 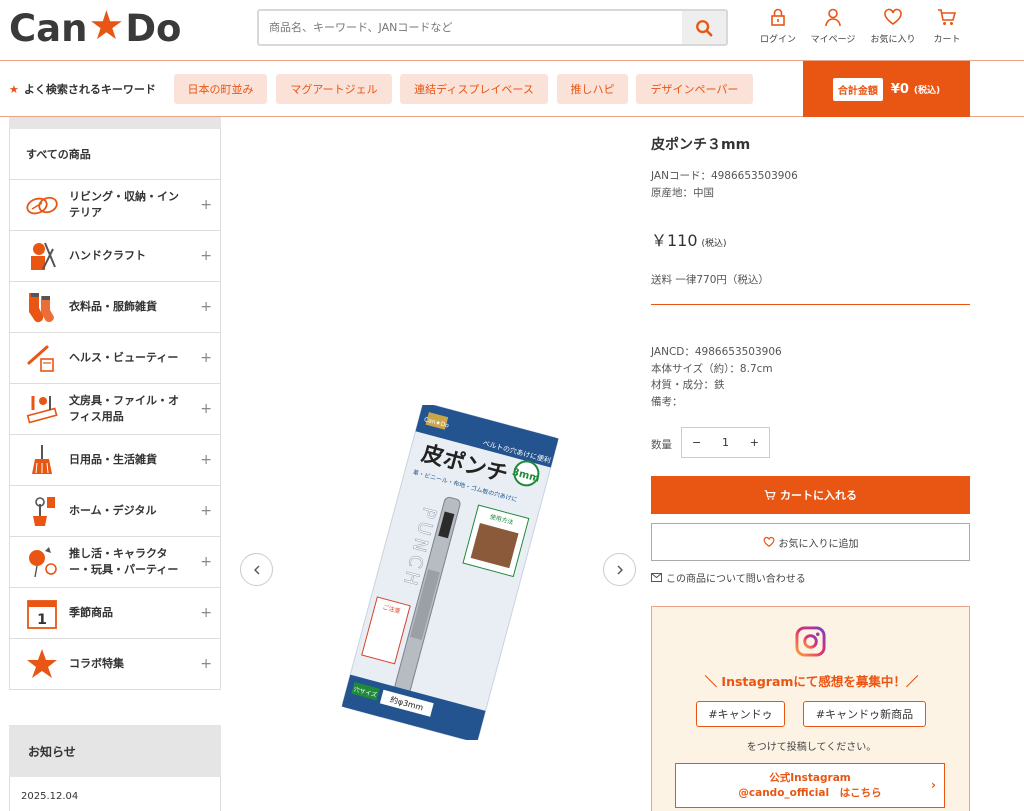 I want to click on keyword-title: ★ よく検索されるキーワード, so click(x=82, y=89).